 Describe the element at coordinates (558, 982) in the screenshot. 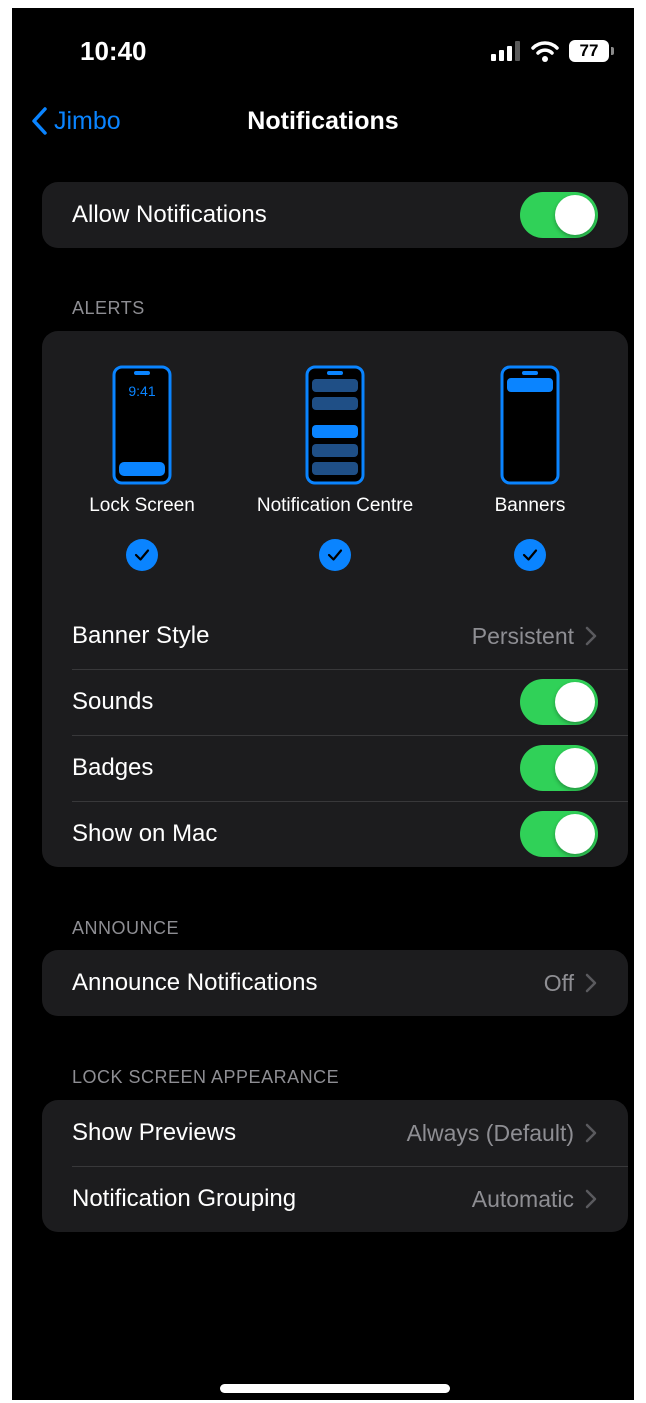

I see `announce-notifications-value: Off` at that location.